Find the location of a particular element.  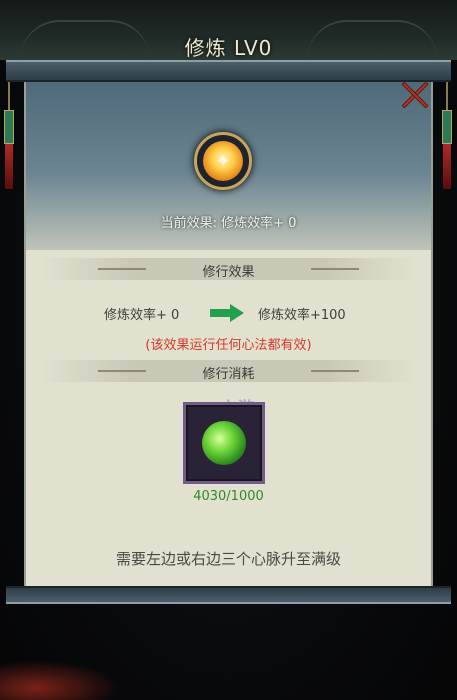

close-button is located at coordinates (415, 95).